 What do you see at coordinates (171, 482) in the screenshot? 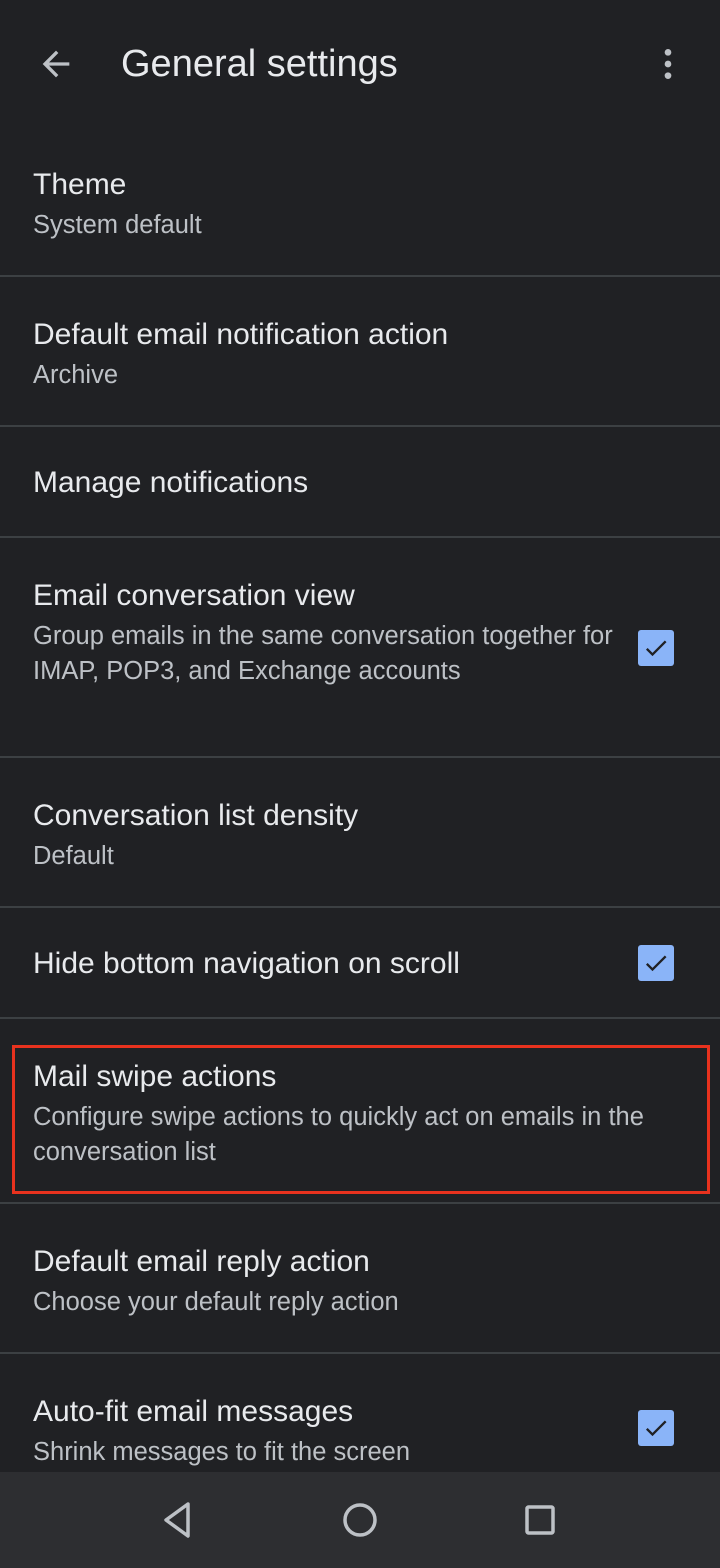
I see `setting-label: Manage notifications` at bounding box center [171, 482].